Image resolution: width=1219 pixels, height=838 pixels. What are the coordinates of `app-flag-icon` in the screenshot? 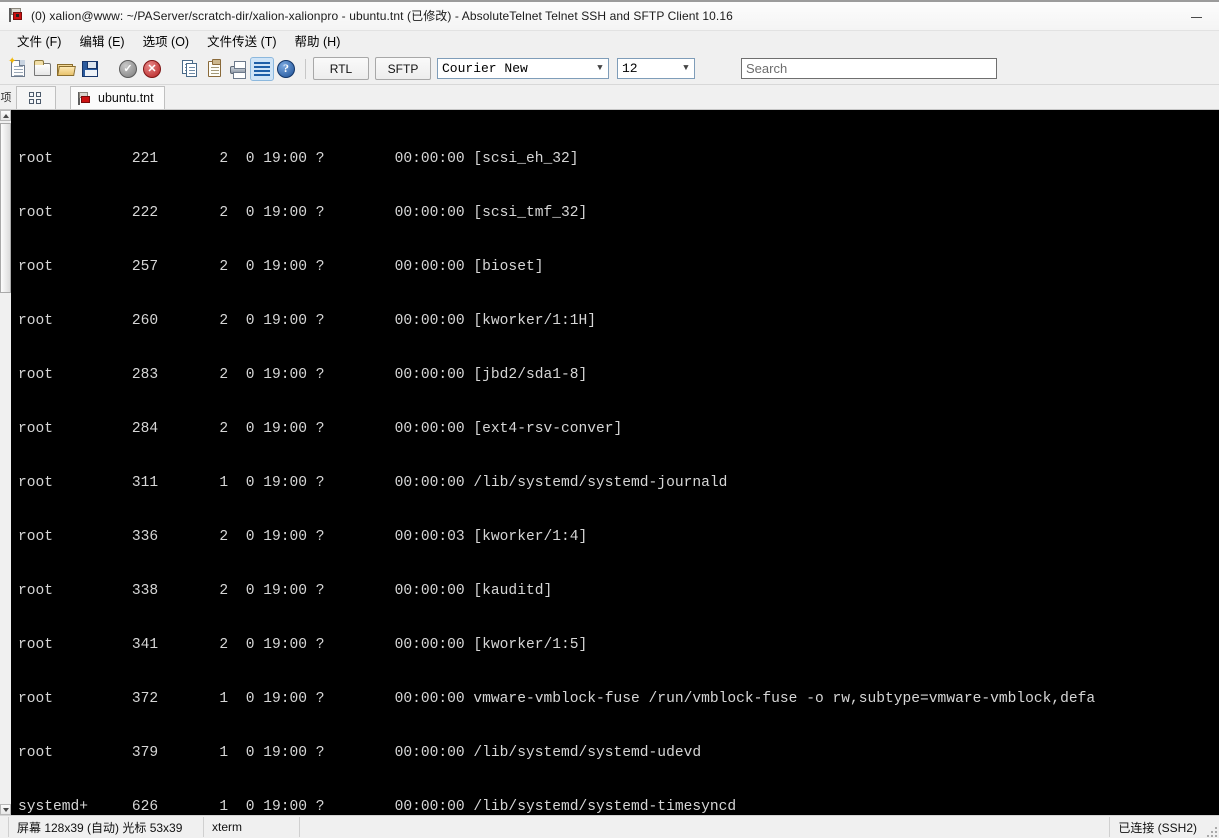 It's located at (16, 15).